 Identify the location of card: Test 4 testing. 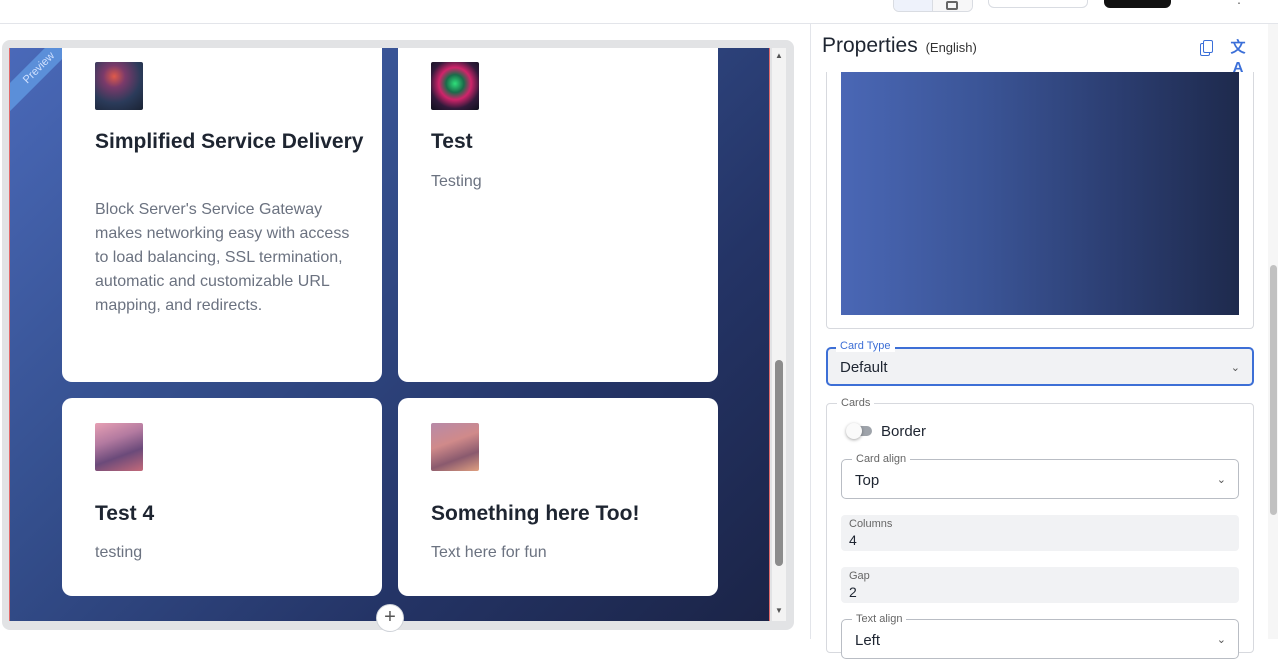
(222, 497).